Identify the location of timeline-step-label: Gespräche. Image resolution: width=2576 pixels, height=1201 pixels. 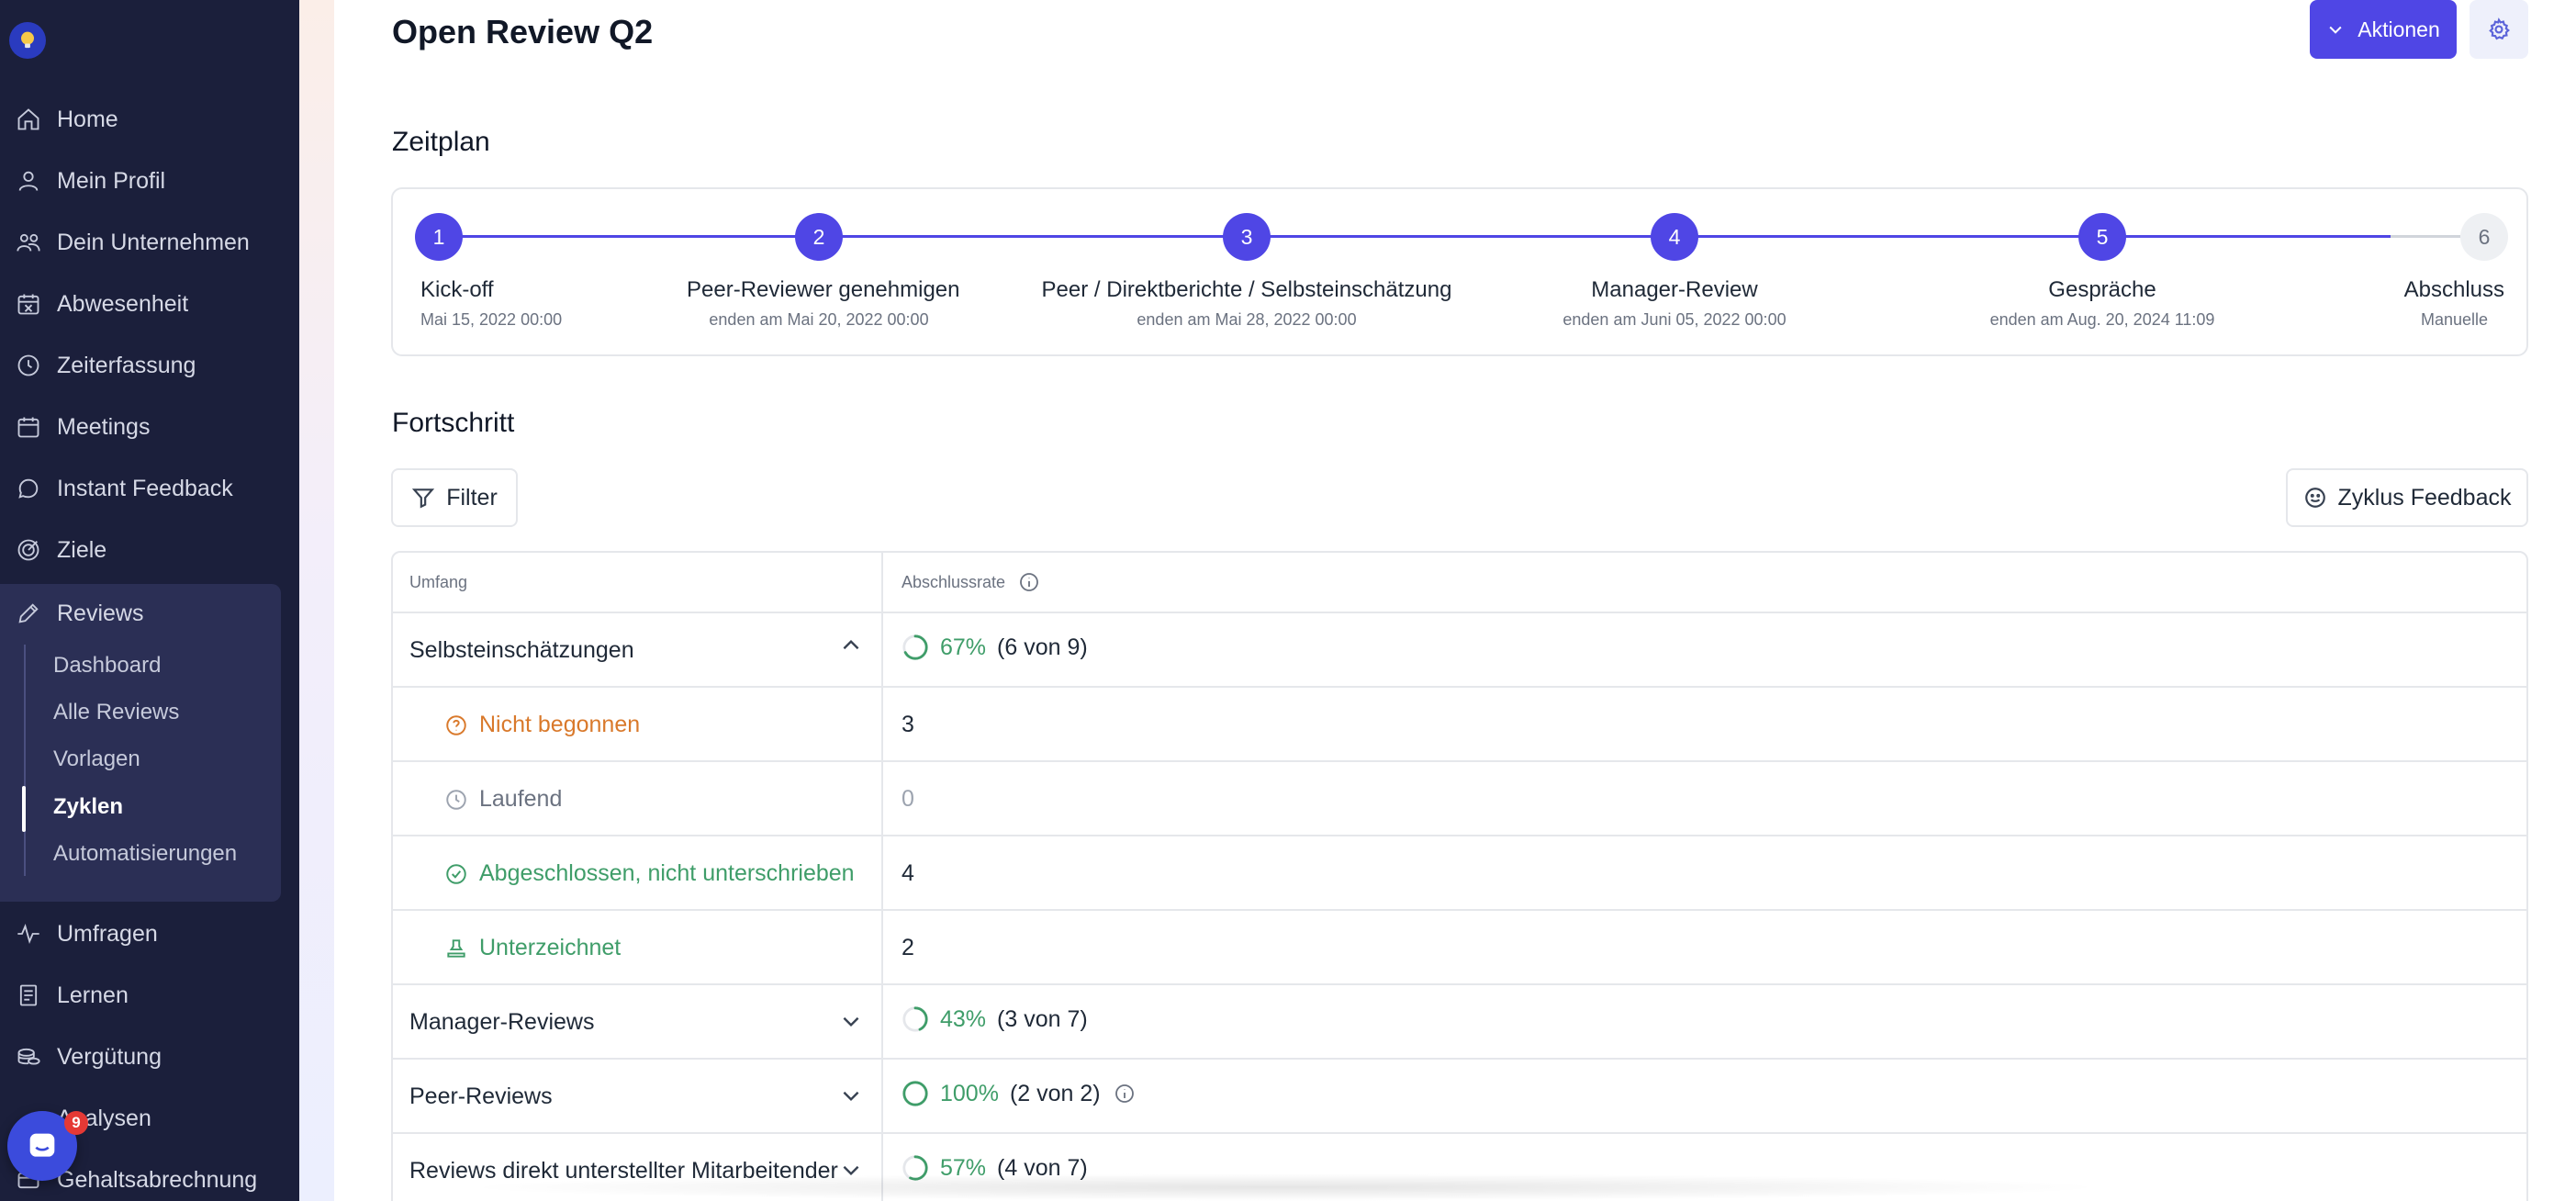
(2102, 289).